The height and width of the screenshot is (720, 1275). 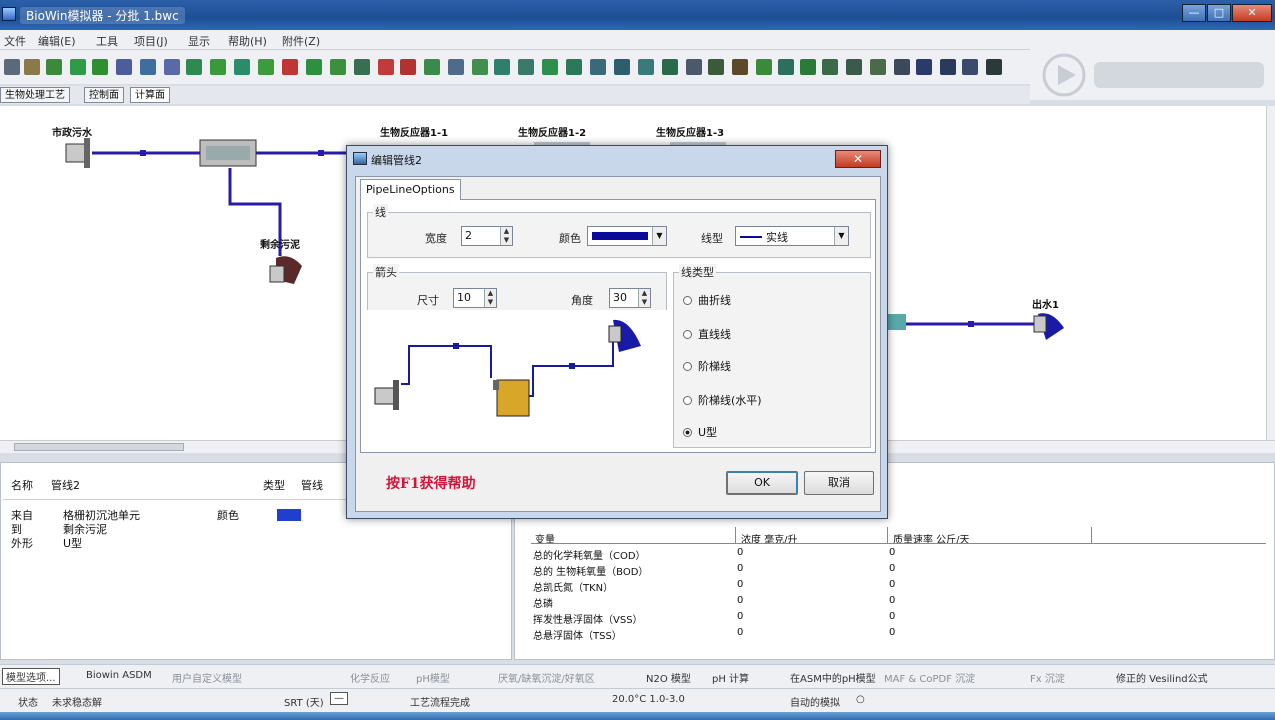 What do you see at coordinates (410, 189) in the screenshot?
I see `tab-pipeline-options: PipeLineOptions` at bounding box center [410, 189].